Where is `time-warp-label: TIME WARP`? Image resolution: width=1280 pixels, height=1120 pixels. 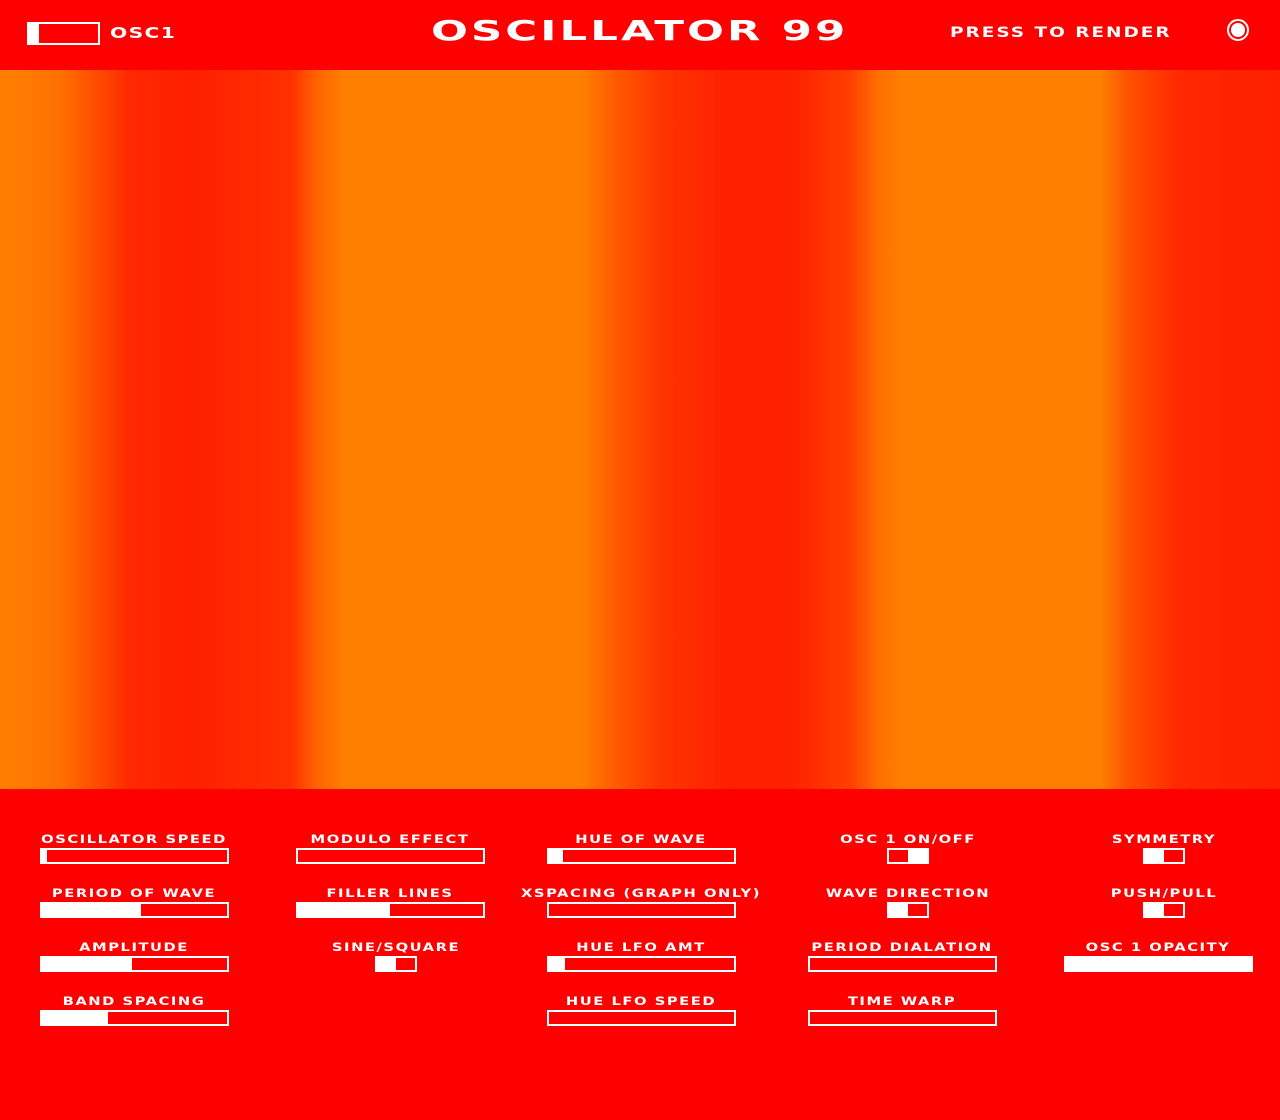 time-warp-label: TIME WARP is located at coordinates (902, 1001).